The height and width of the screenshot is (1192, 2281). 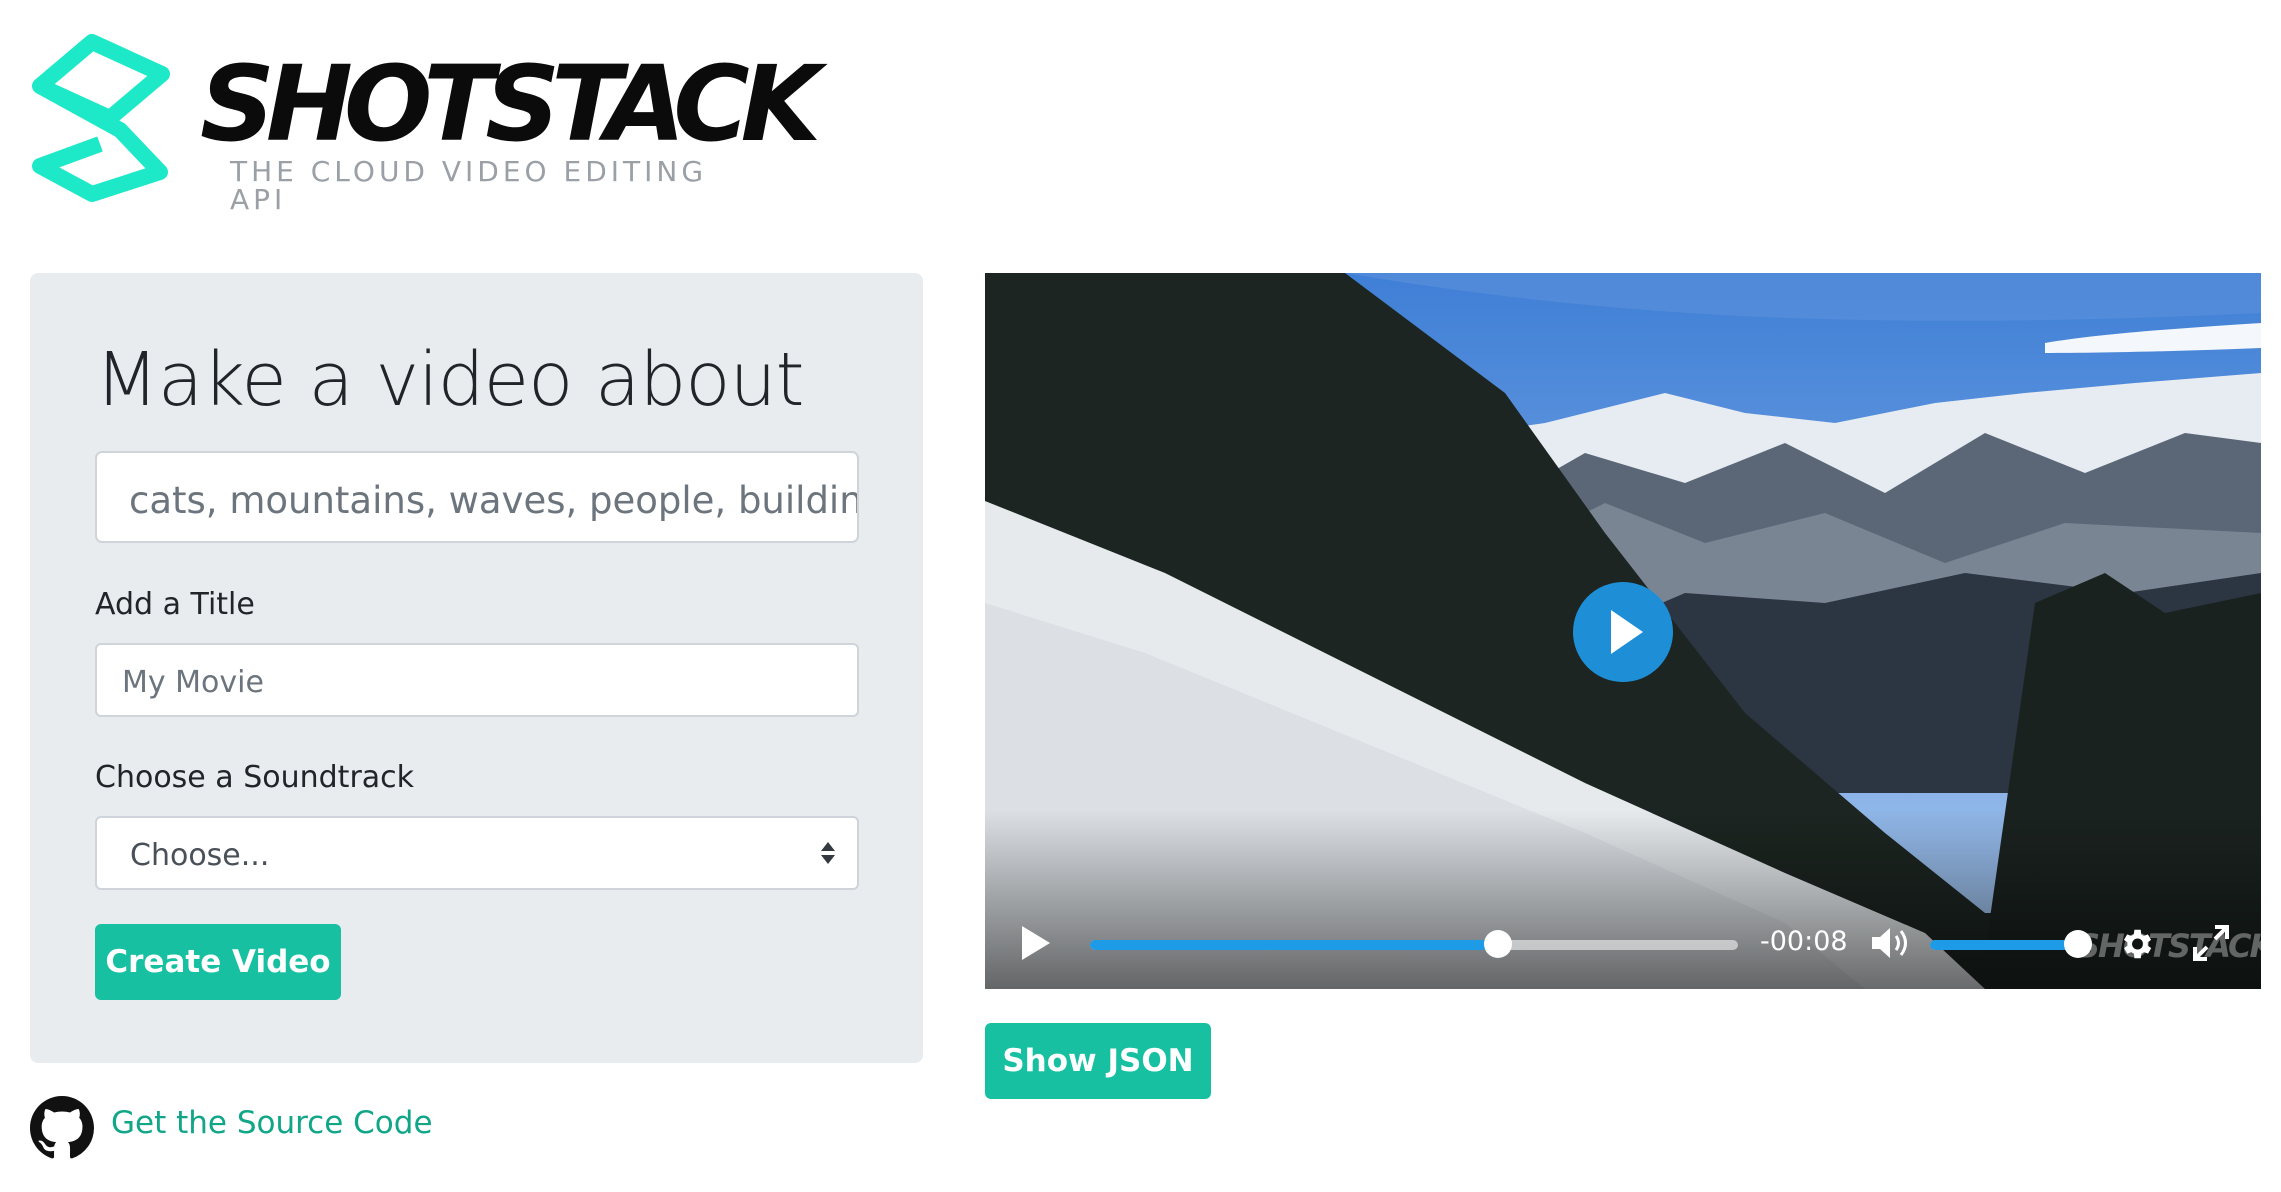 What do you see at coordinates (101, 118) in the screenshot?
I see `shotstack-logo-icon` at bounding box center [101, 118].